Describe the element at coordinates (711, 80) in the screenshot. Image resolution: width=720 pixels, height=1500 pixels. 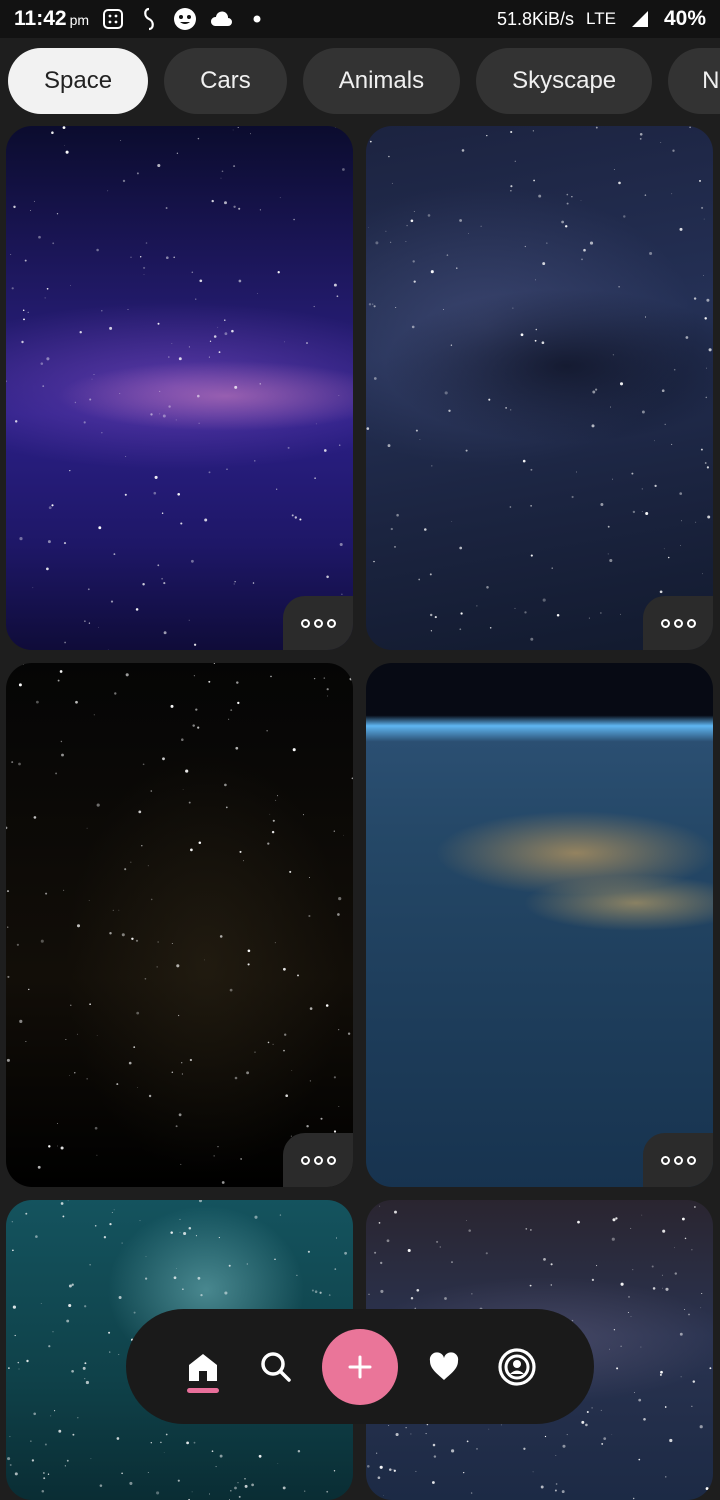
I see `chip-label: Ne` at that location.